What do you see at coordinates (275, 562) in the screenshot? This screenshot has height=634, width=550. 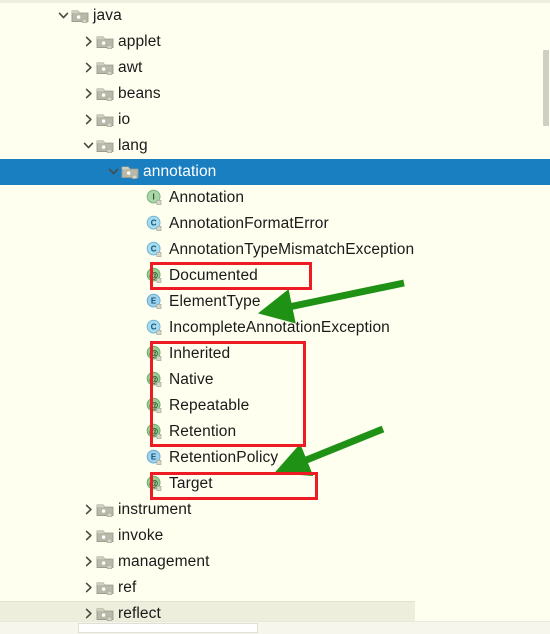 I see `tree-row-management: management` at bounding box center [275, 562].